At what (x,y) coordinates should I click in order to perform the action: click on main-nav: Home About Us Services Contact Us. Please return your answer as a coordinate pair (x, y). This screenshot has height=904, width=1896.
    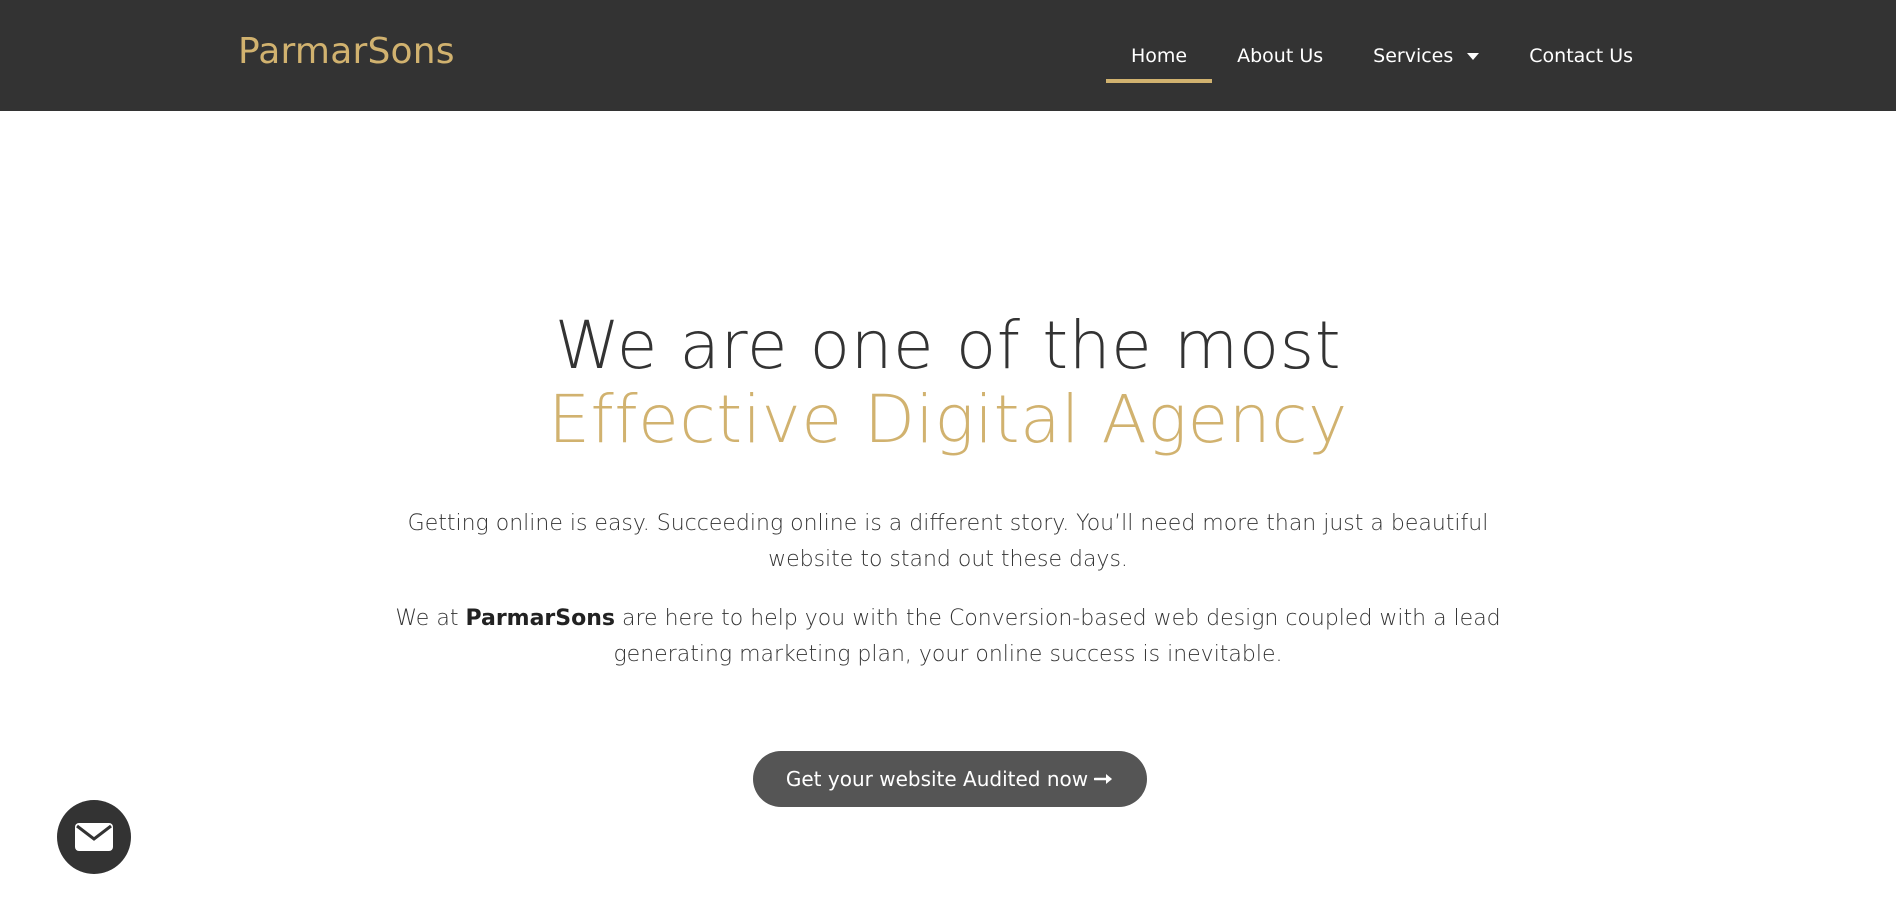
    Looking at the image, I should click on (1382, 55).